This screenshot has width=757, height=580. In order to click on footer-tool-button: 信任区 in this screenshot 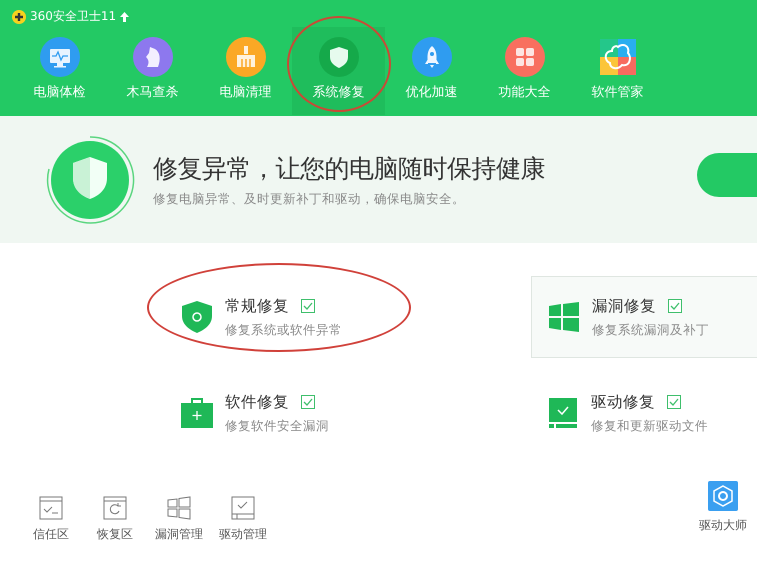, I will do `click(51, 523)`.